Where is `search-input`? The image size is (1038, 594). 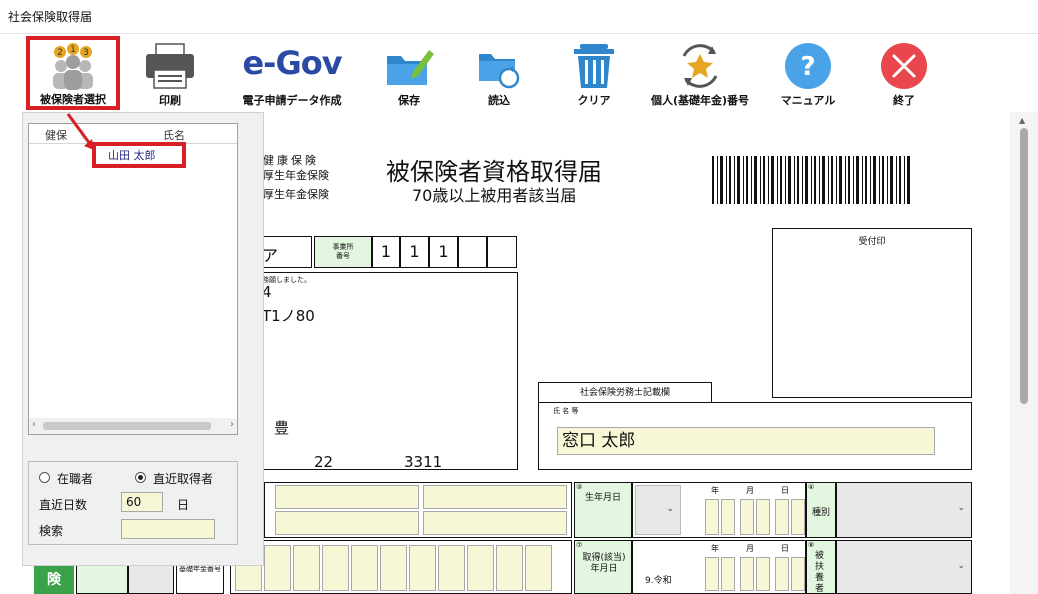 search-input is located at coordinates (168, 529).